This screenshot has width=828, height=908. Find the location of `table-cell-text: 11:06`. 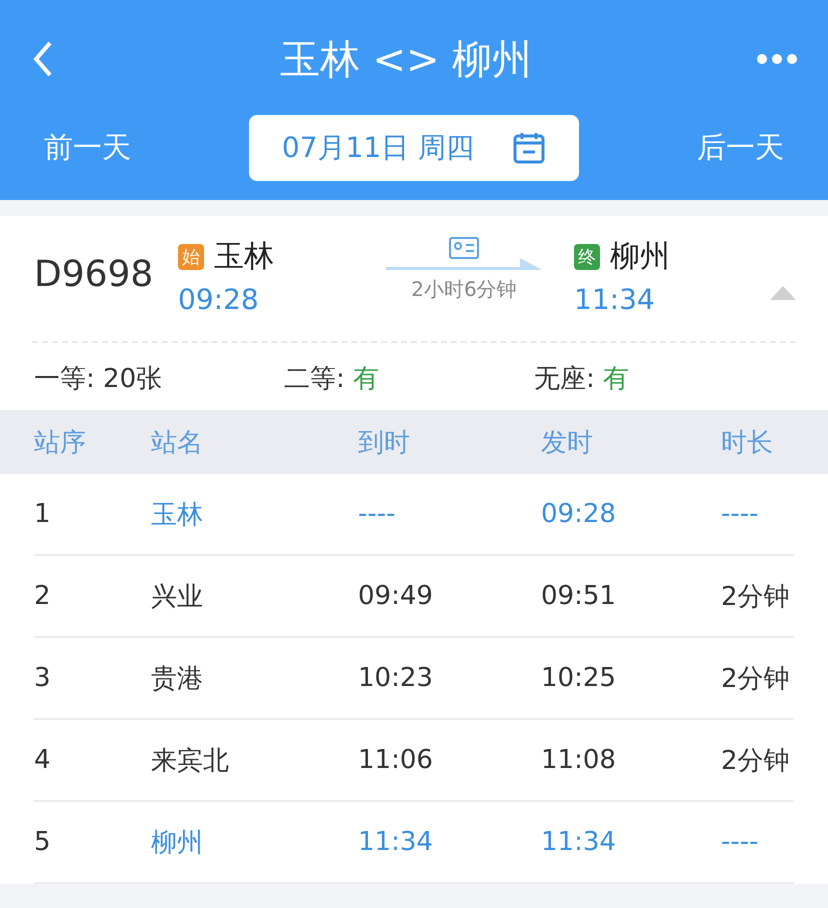

table-cell-text: 11:06 is located at coordinates (396, 760).